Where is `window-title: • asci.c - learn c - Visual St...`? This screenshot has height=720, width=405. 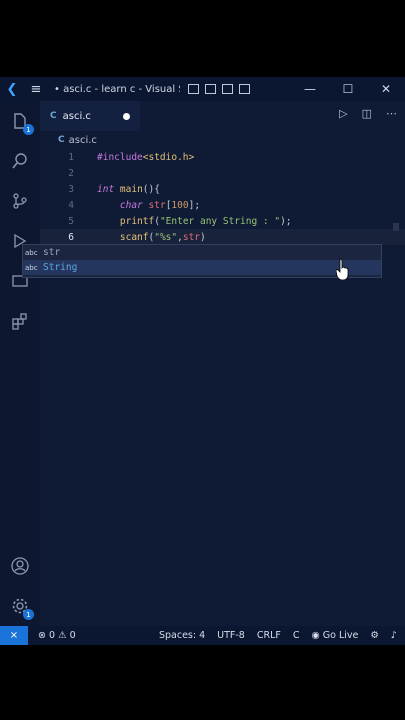
window-title: • asci.c - learn c - Visual St... is located at coordinates (117, 89).